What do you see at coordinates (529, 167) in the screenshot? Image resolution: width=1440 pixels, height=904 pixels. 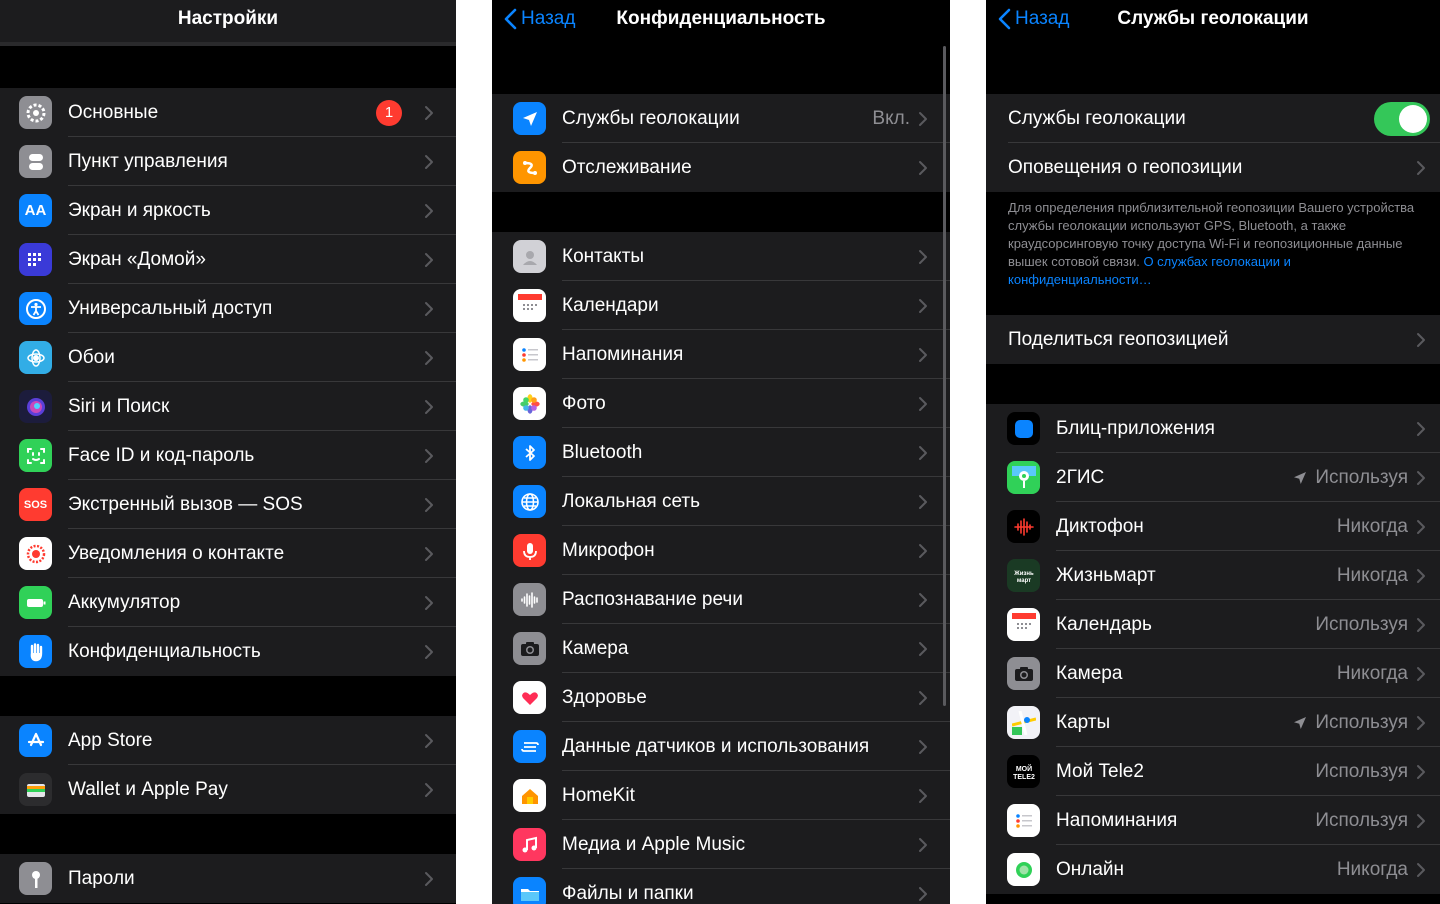 I see `tracking-icon` at bounding box center [529, 167].